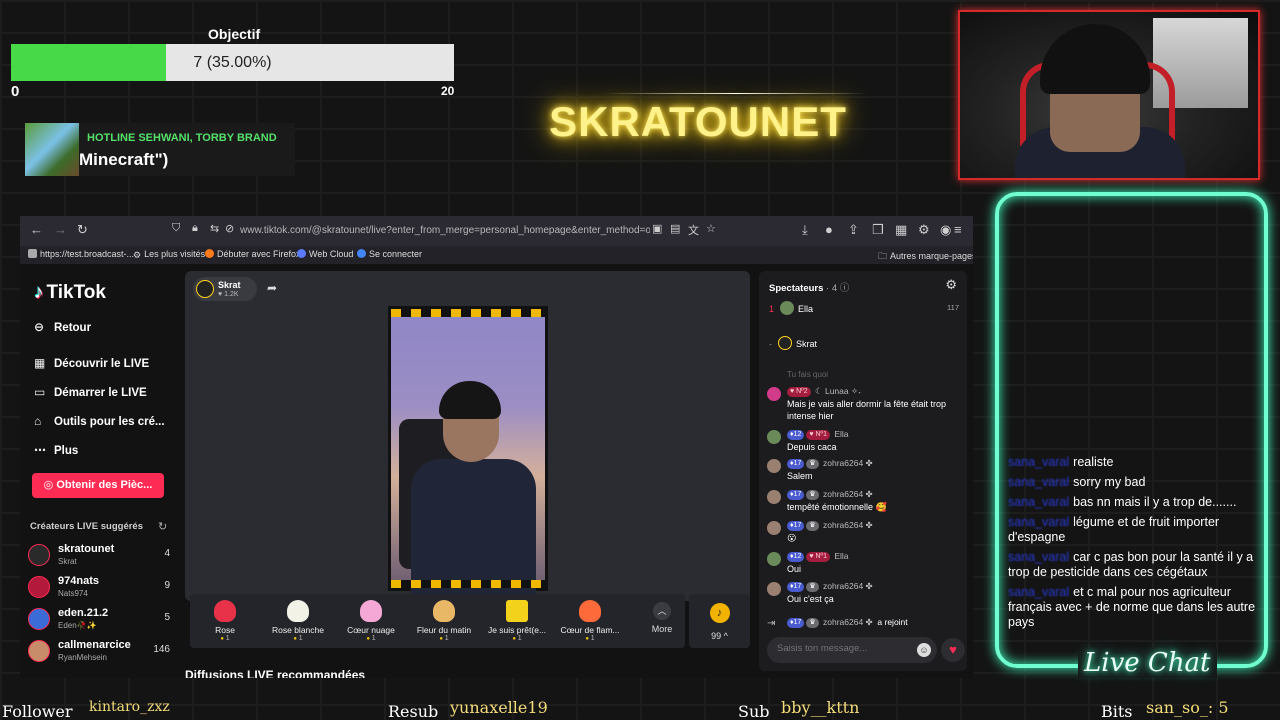  I want to click on more-gifts-button: ︿ More, so click(662, 615).